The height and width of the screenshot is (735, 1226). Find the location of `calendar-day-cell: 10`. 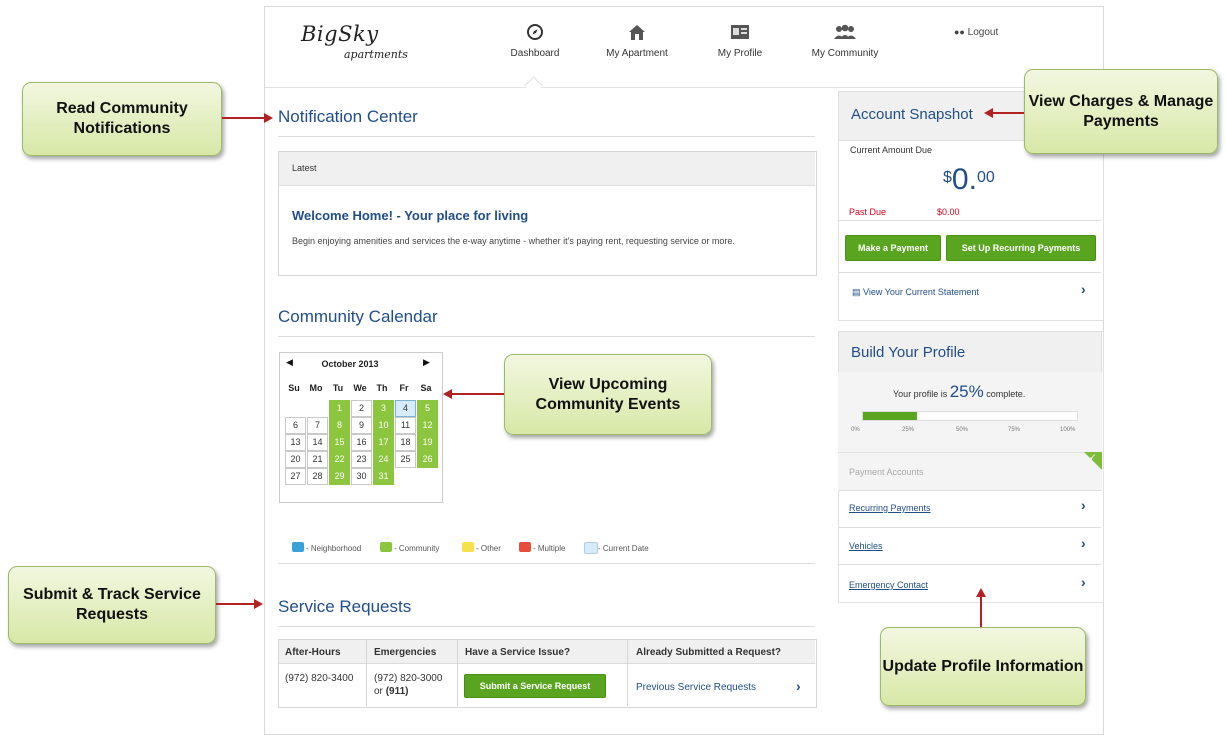

calendar-day-cell: 10 is located at coordinates (383, 425).